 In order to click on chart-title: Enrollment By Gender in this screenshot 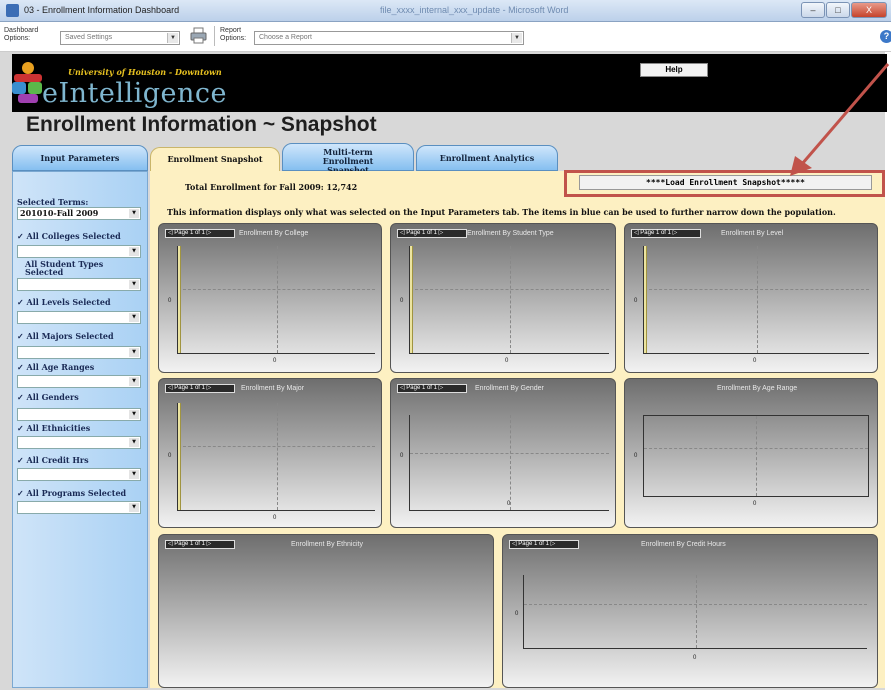, I will do `click(509, 388)`.